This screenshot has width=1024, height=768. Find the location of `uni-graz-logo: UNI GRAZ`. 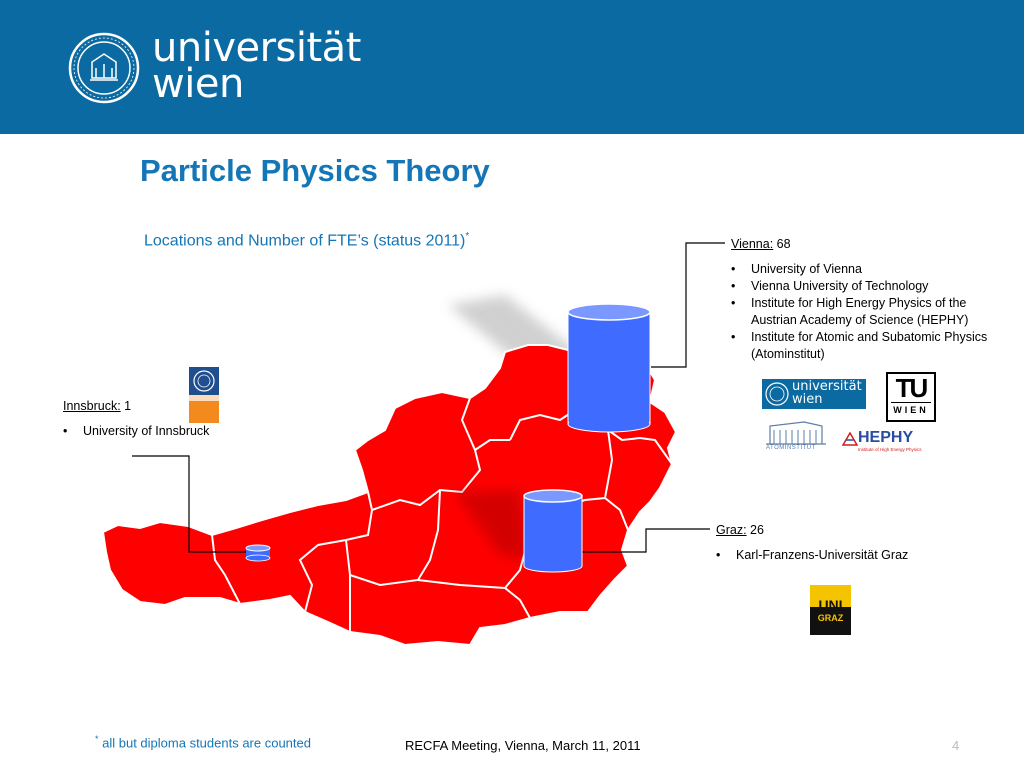

uni-graz-logo: UNI GRAZ is located at coordinates (830, 610).